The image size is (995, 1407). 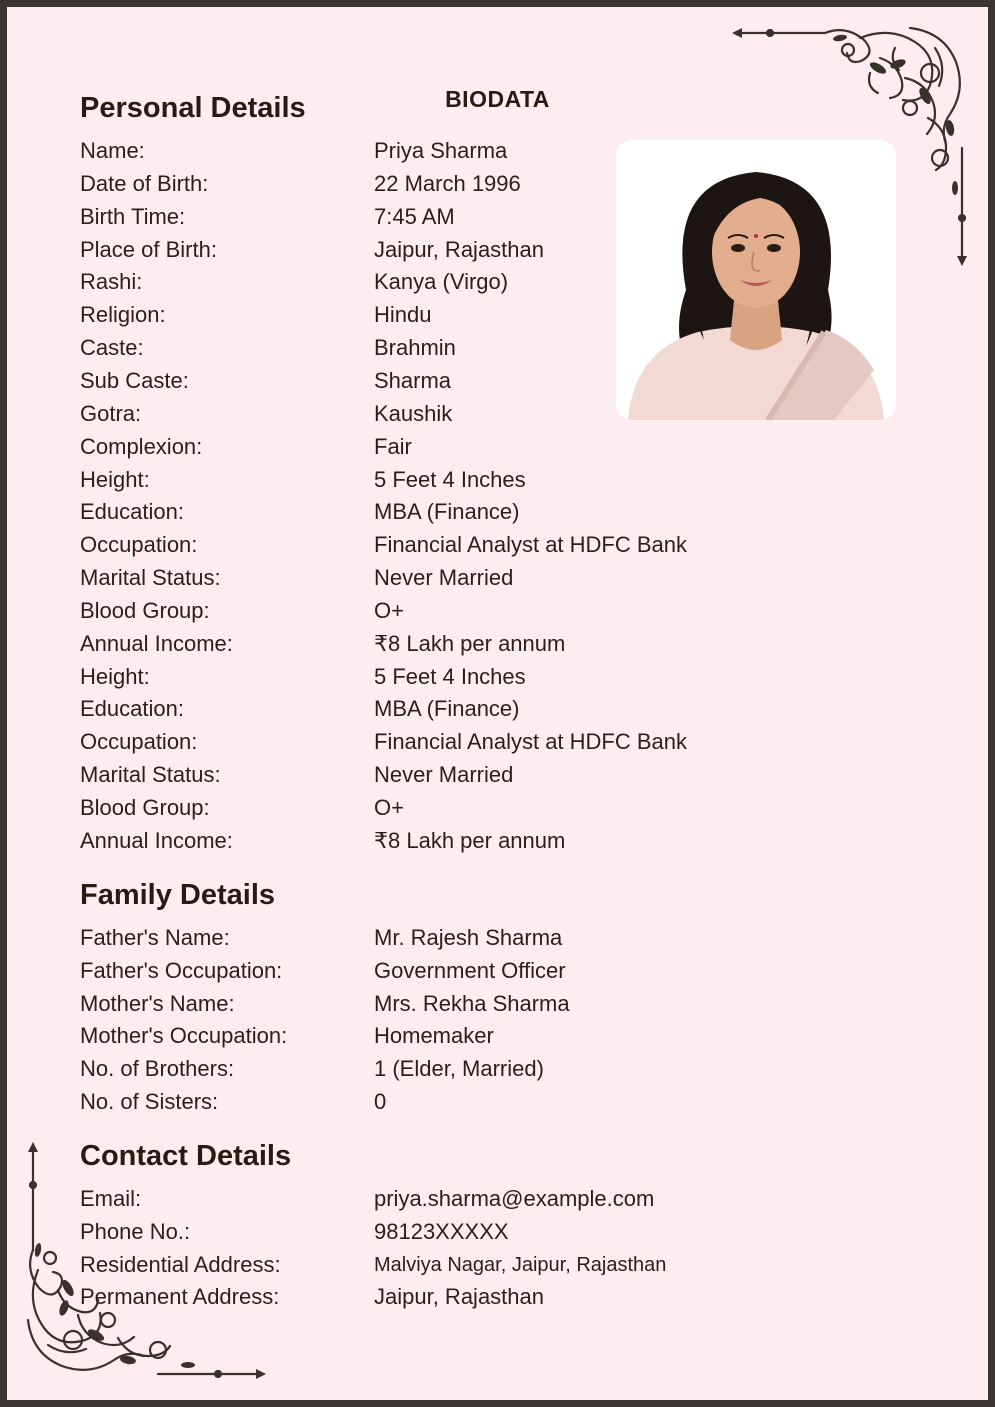 I want to click on personal-row: Sub Caste: Sharma, so click(x=430, y=384).